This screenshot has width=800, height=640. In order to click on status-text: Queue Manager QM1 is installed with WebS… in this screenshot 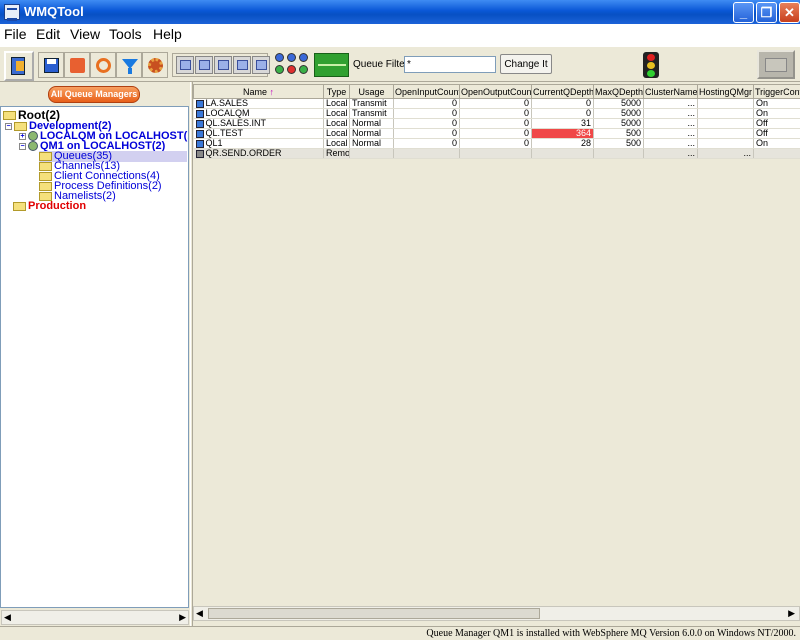, I will do `click(611, 633)`.